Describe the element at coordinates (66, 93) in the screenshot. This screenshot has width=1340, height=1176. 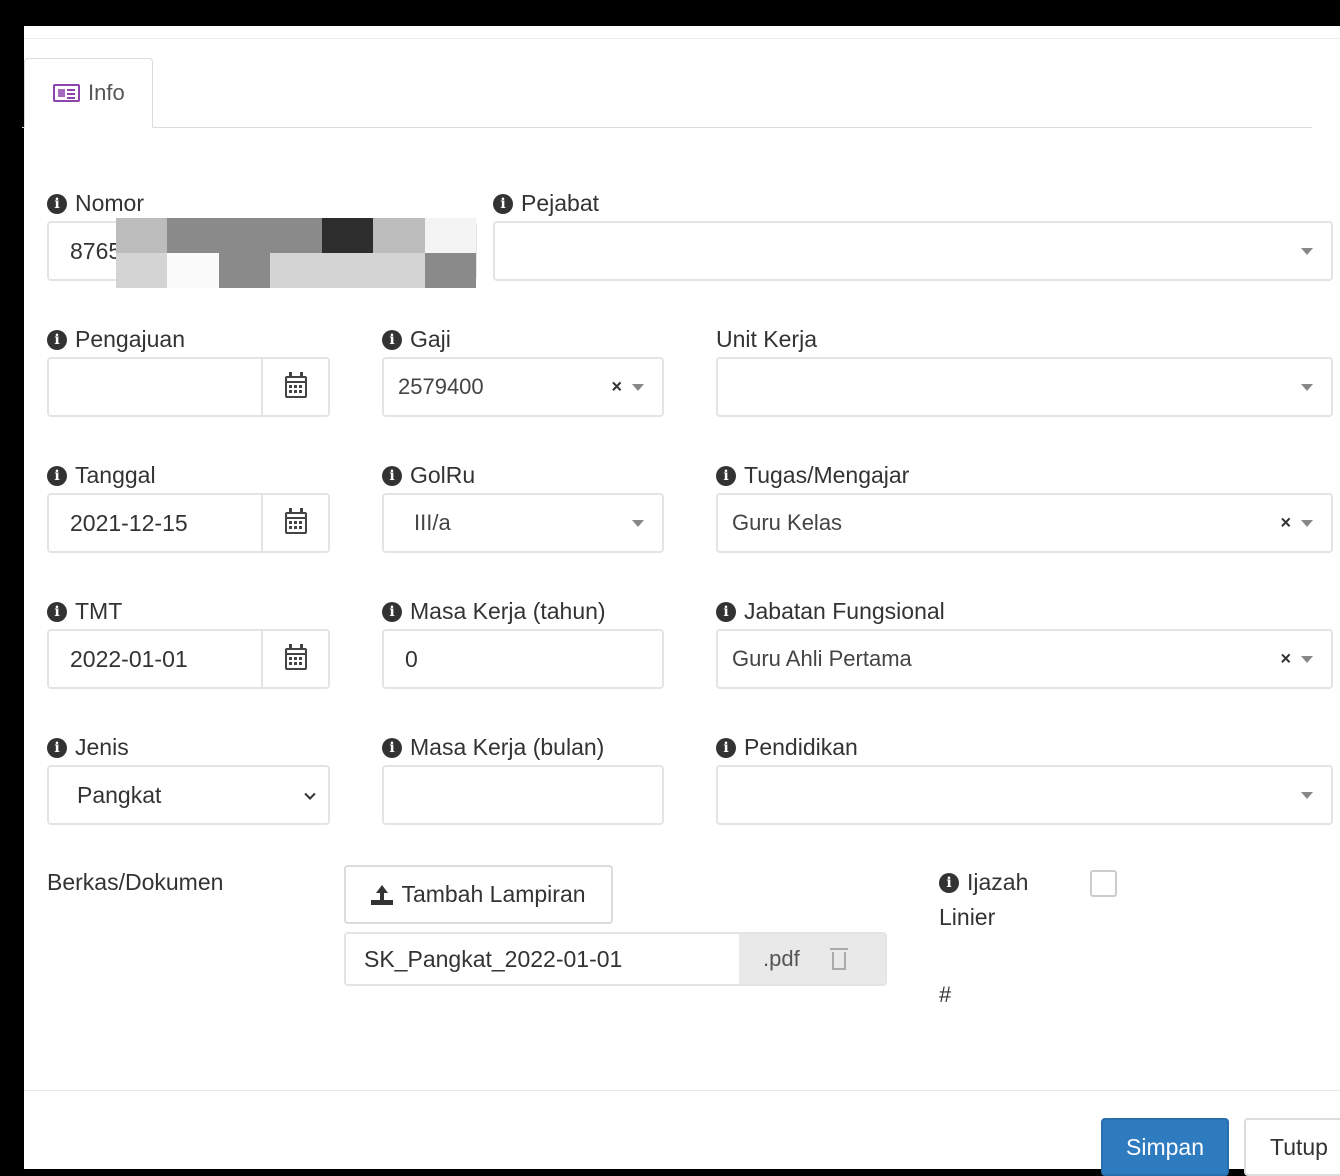
I see `id-card-icon` at that location.